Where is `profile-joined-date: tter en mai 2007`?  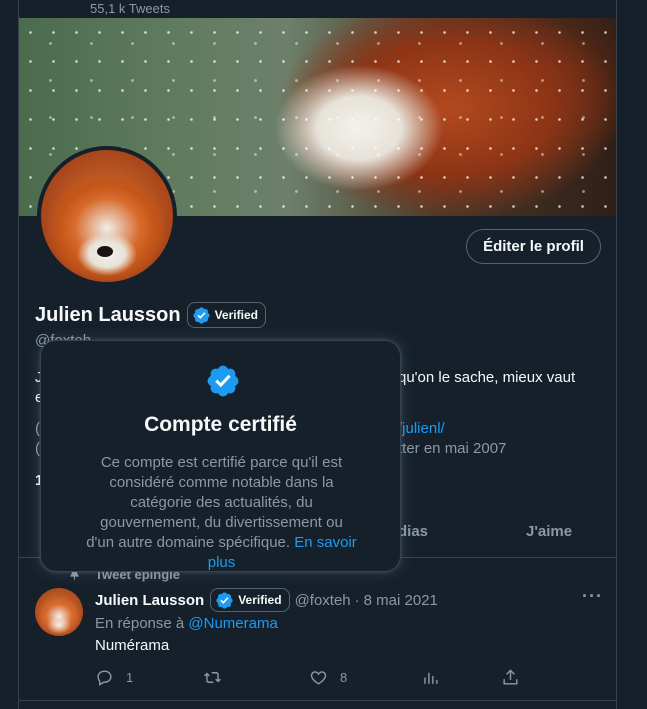 profile-joined-date: tter en mai 2007 is located at coordinates (452, 448).